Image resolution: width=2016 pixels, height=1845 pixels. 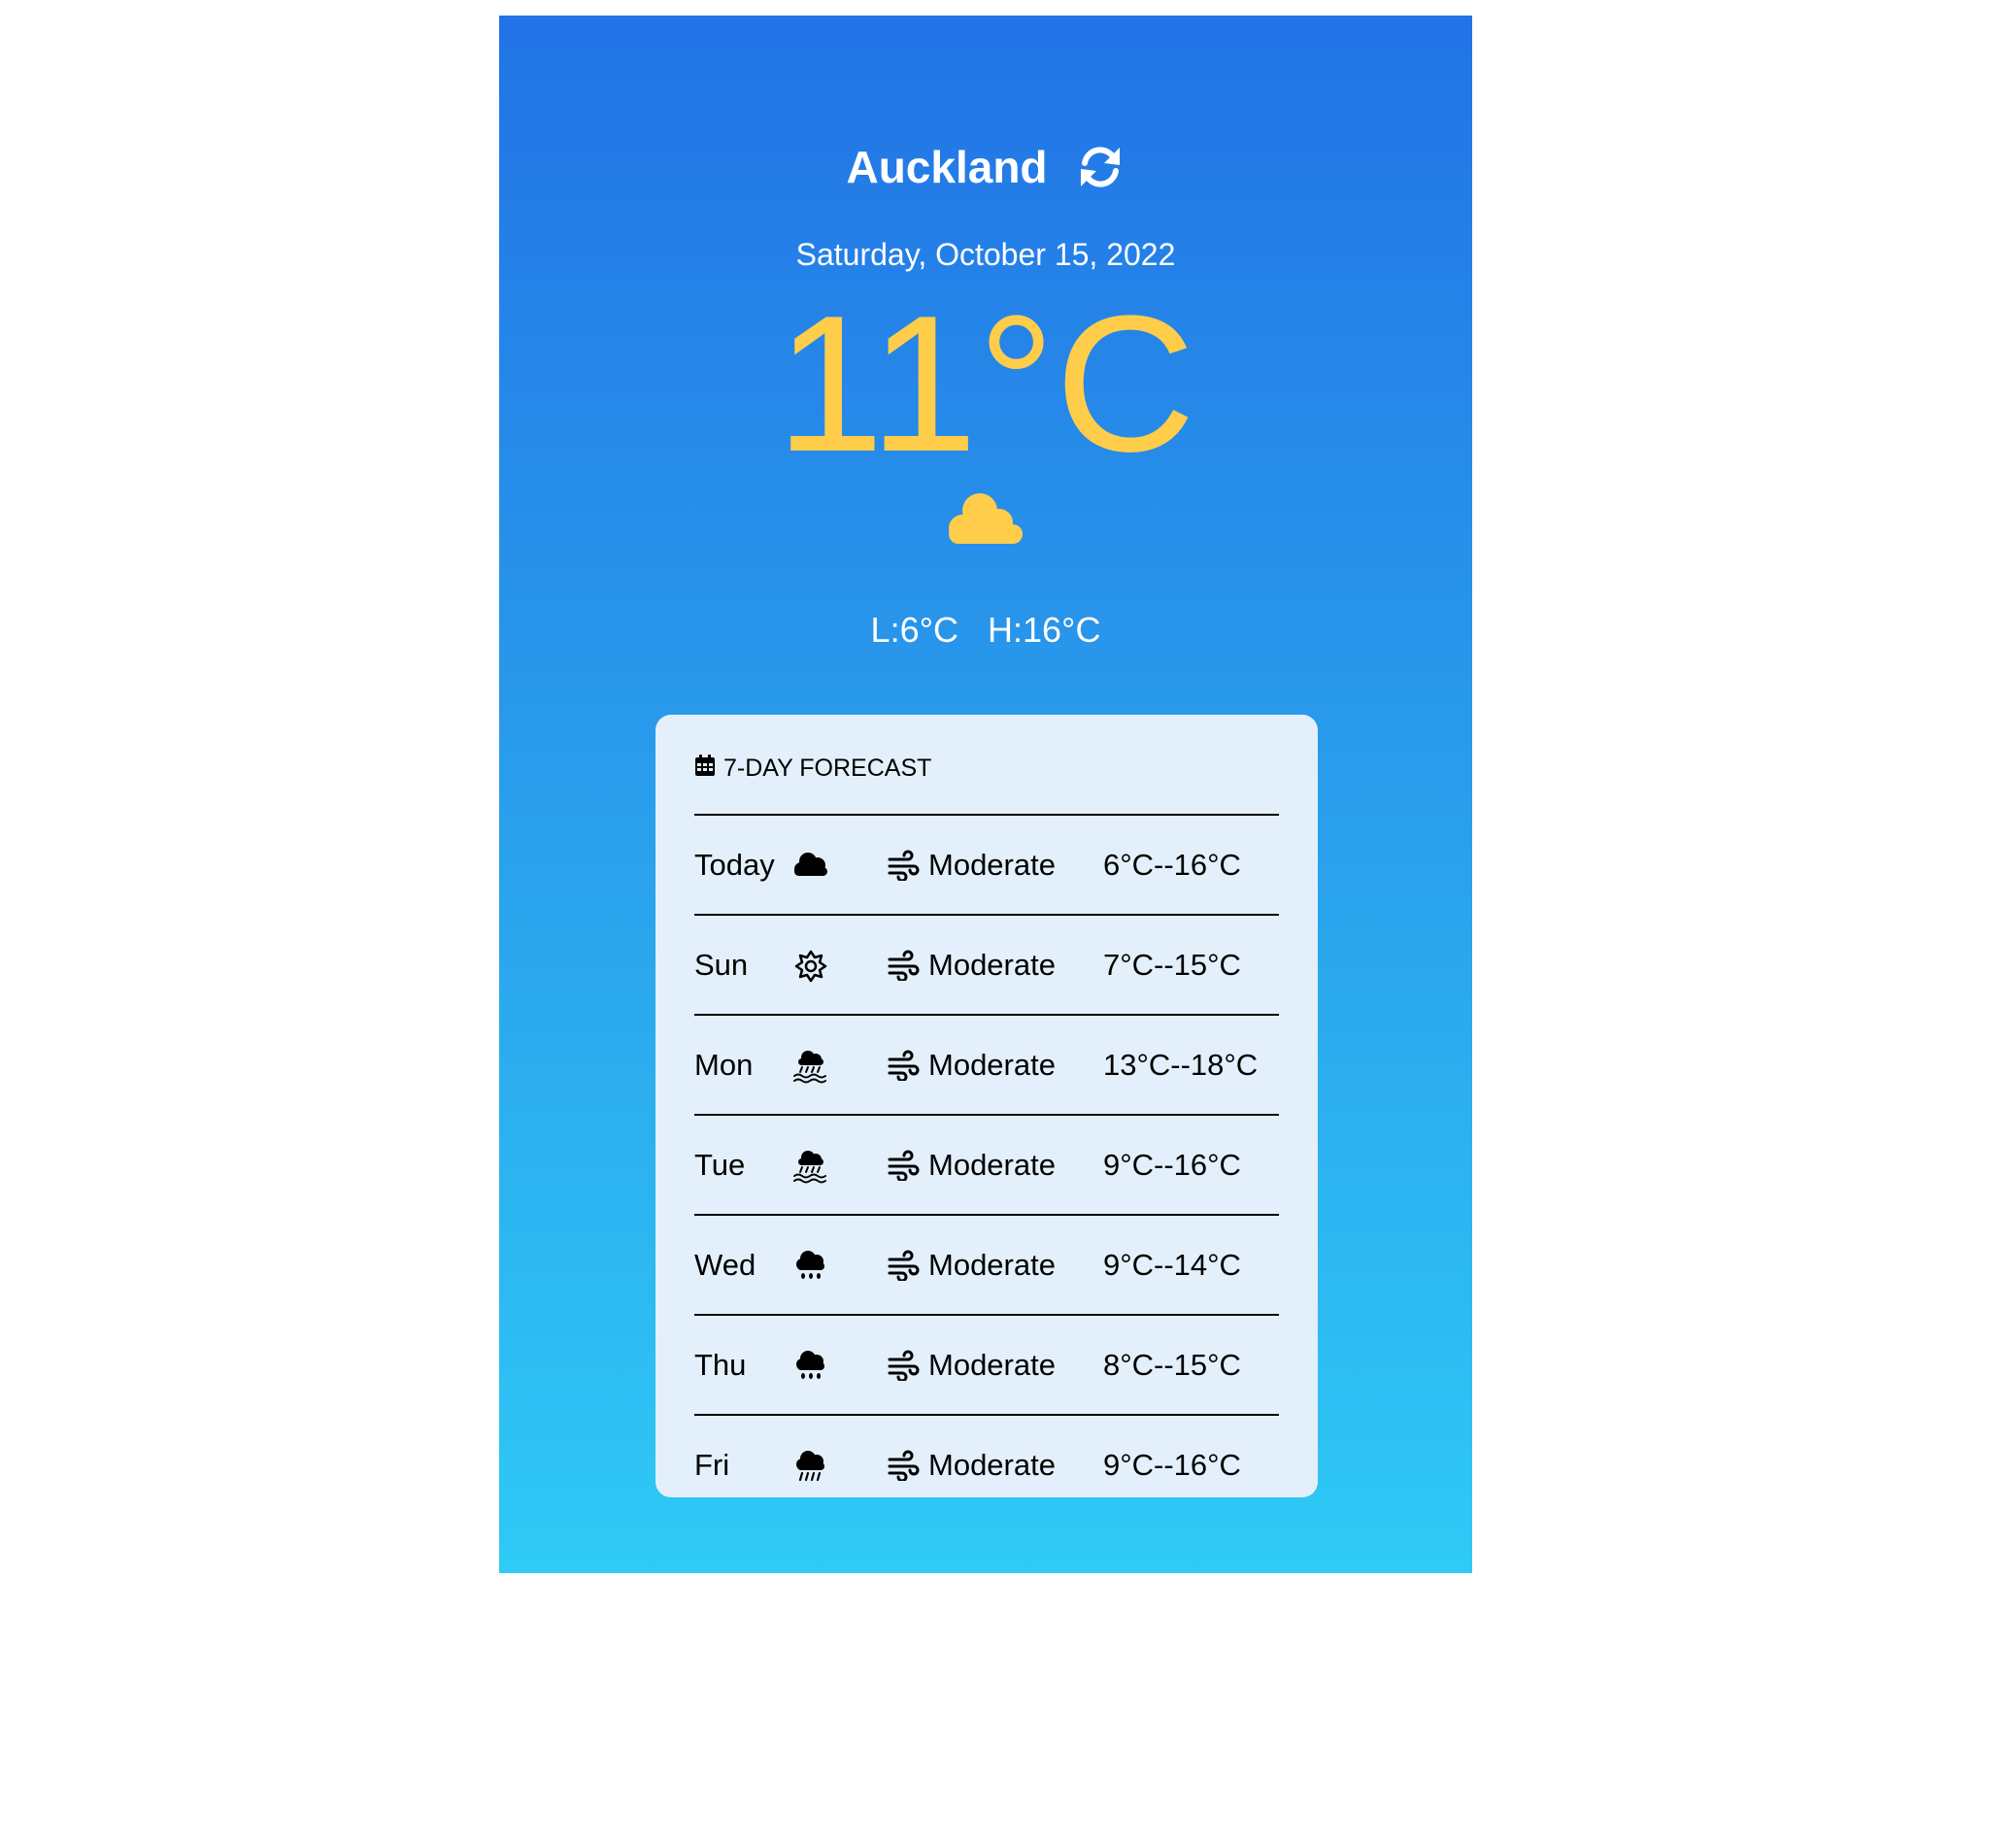 I want to click on forecast-header: 7-DAY FORECAST, so click(x=812, y=768).